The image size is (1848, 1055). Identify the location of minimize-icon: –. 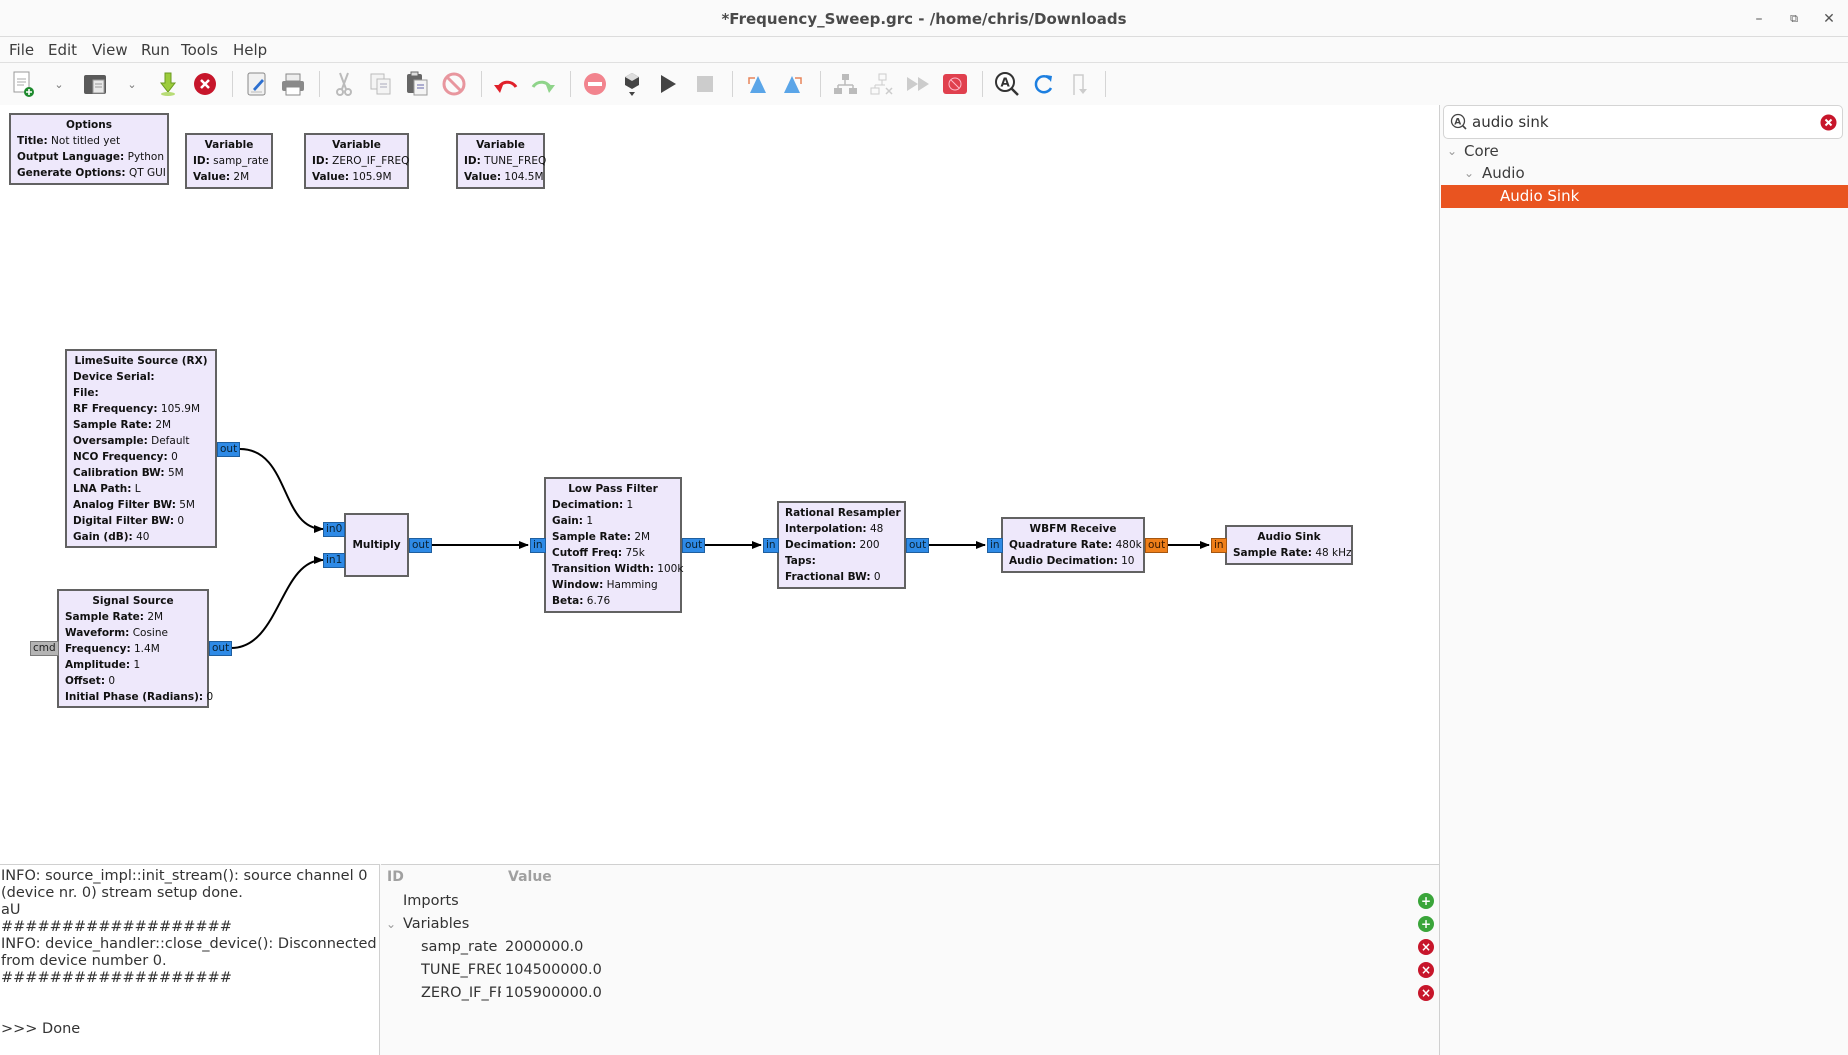
(1759, 19).